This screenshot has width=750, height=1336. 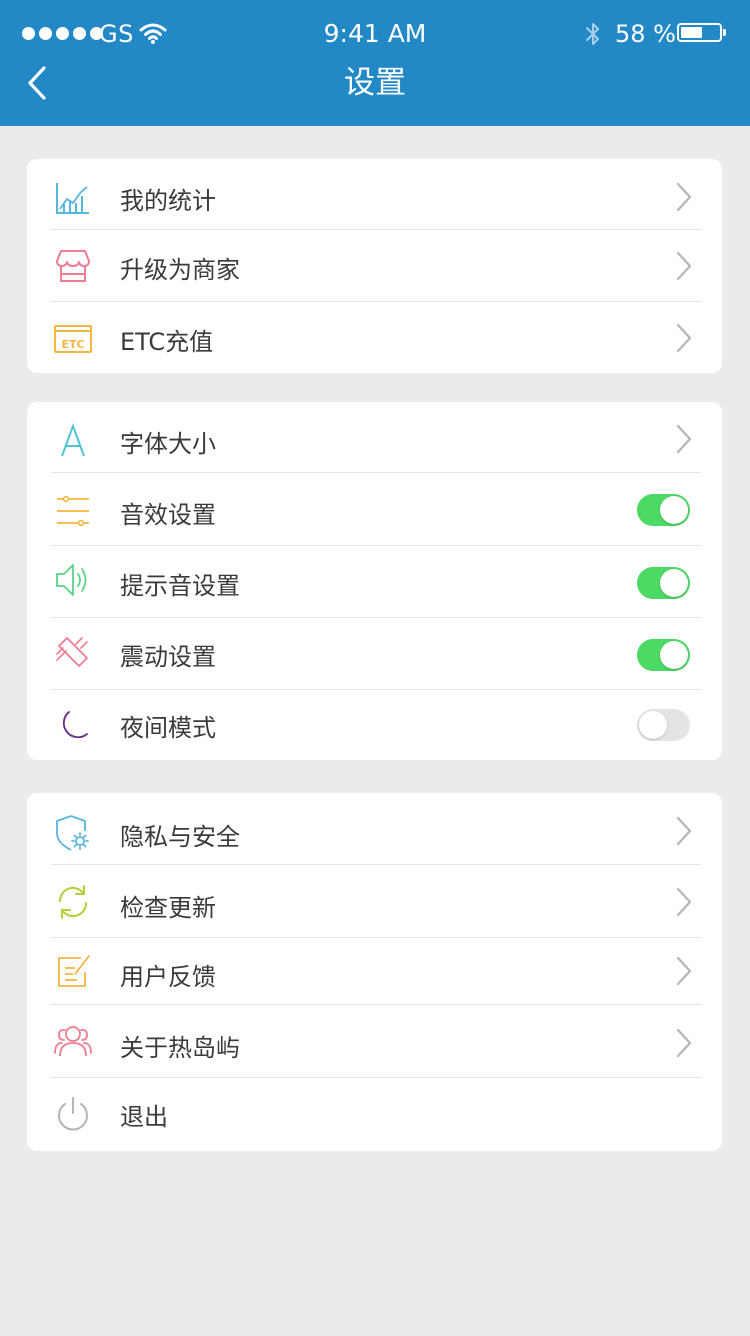 What do you see at coordinates (374, 509) in the screenshot?
I see `row-sound-effects: 音效设置` at bounding box center [374, 509].